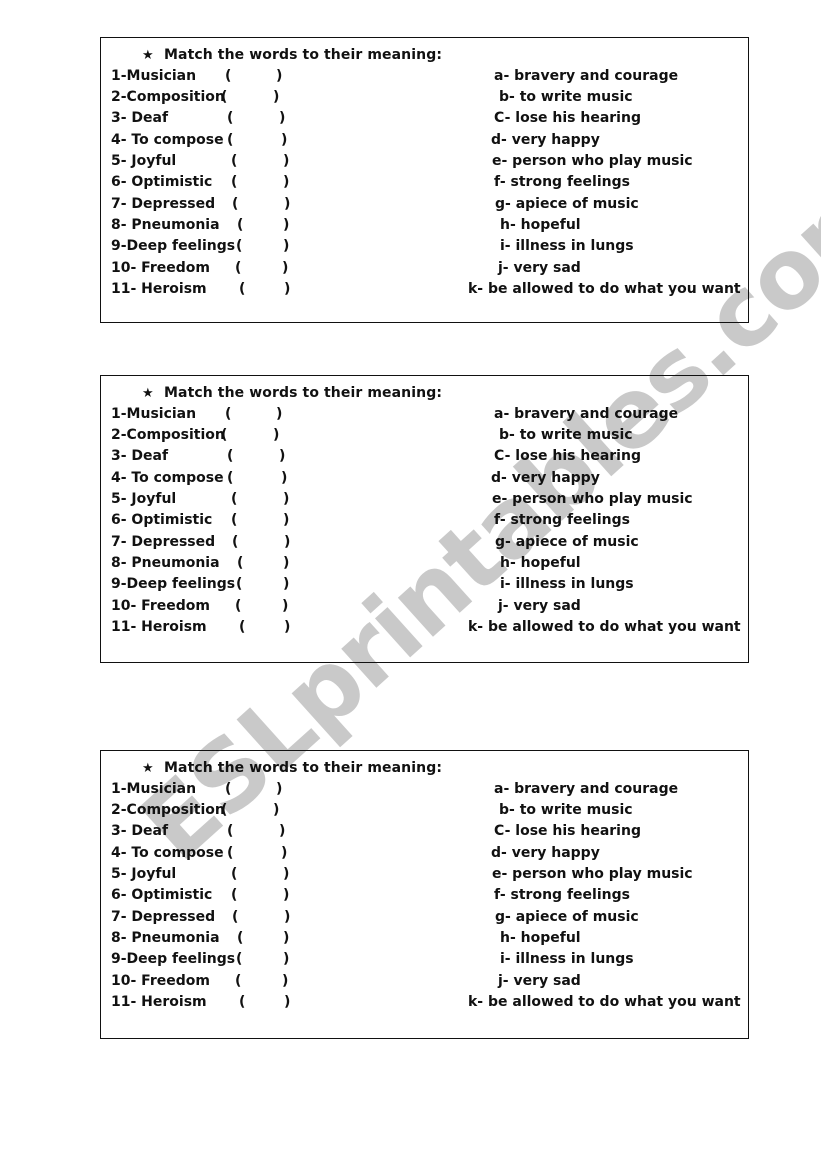 This screenshot has height=1169, width=821. I want to click on vocabulary-word: 3- Deaf, so click(140, 456).